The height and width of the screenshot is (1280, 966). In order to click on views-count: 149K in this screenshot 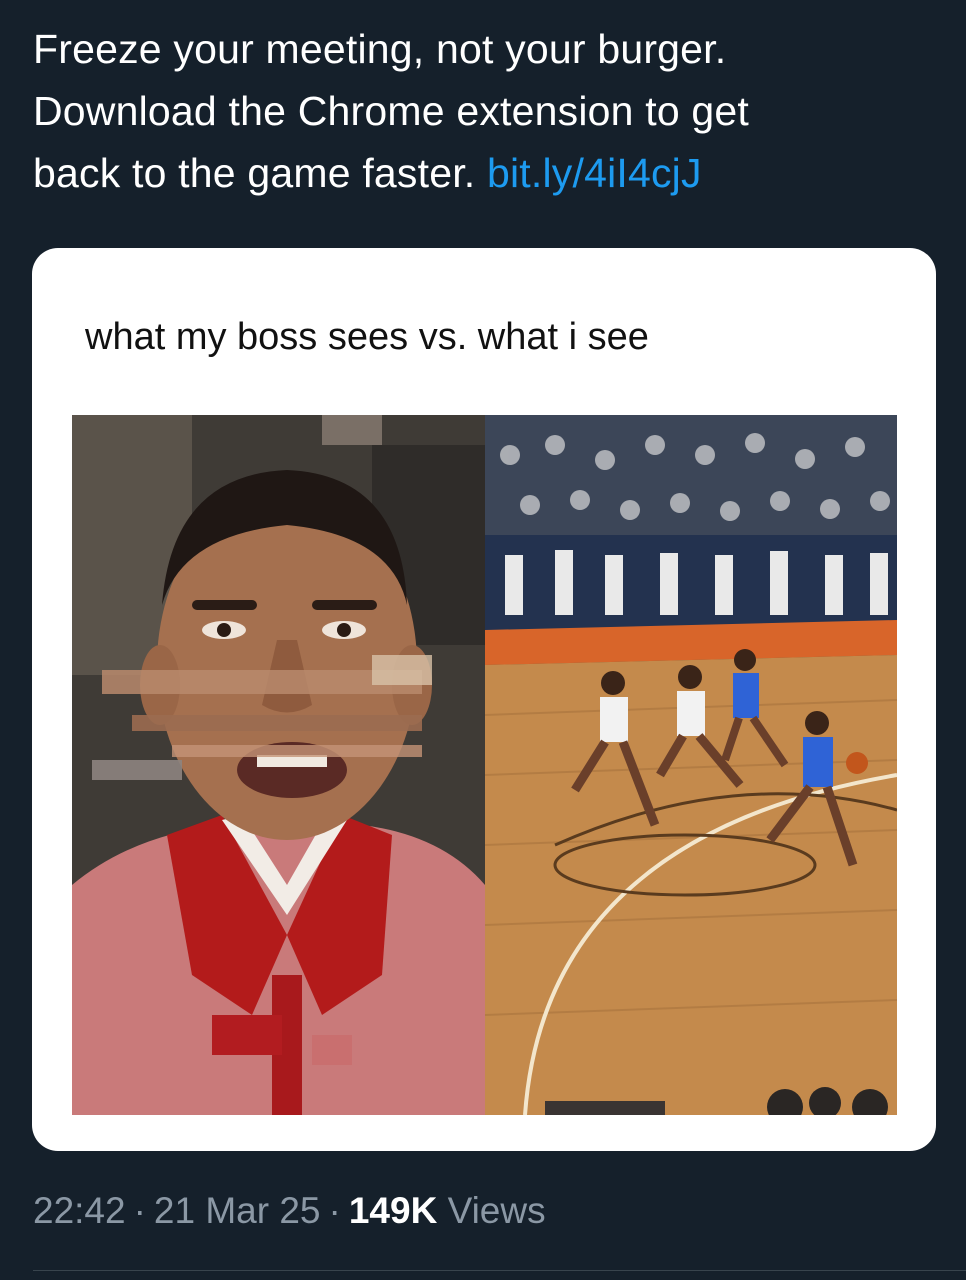, I will do `click(393, 1210)`.